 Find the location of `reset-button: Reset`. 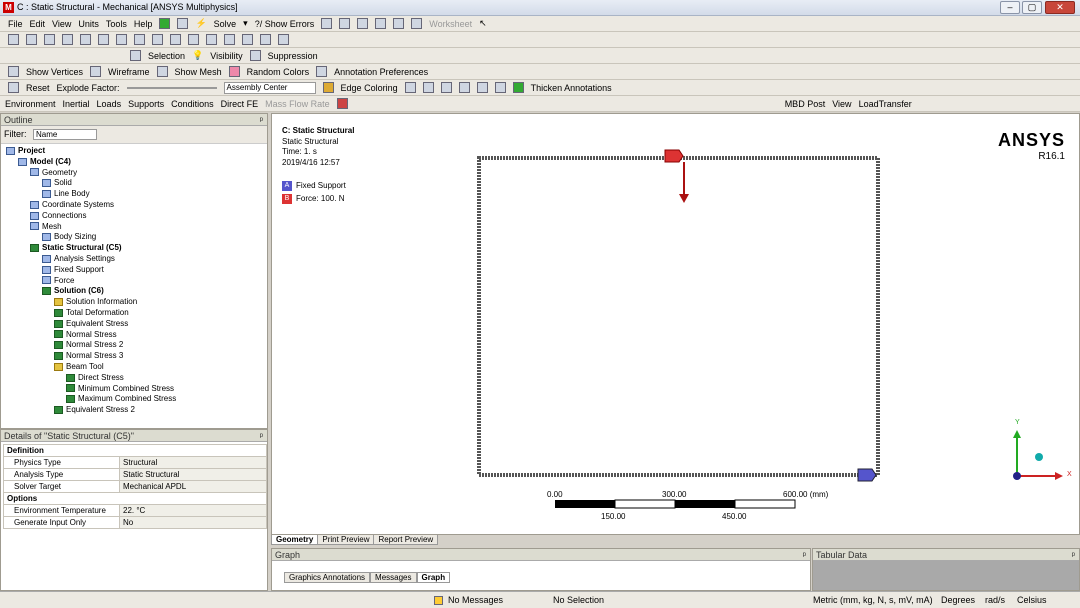

reset-button: Reset is located at coordinates (38, 88).